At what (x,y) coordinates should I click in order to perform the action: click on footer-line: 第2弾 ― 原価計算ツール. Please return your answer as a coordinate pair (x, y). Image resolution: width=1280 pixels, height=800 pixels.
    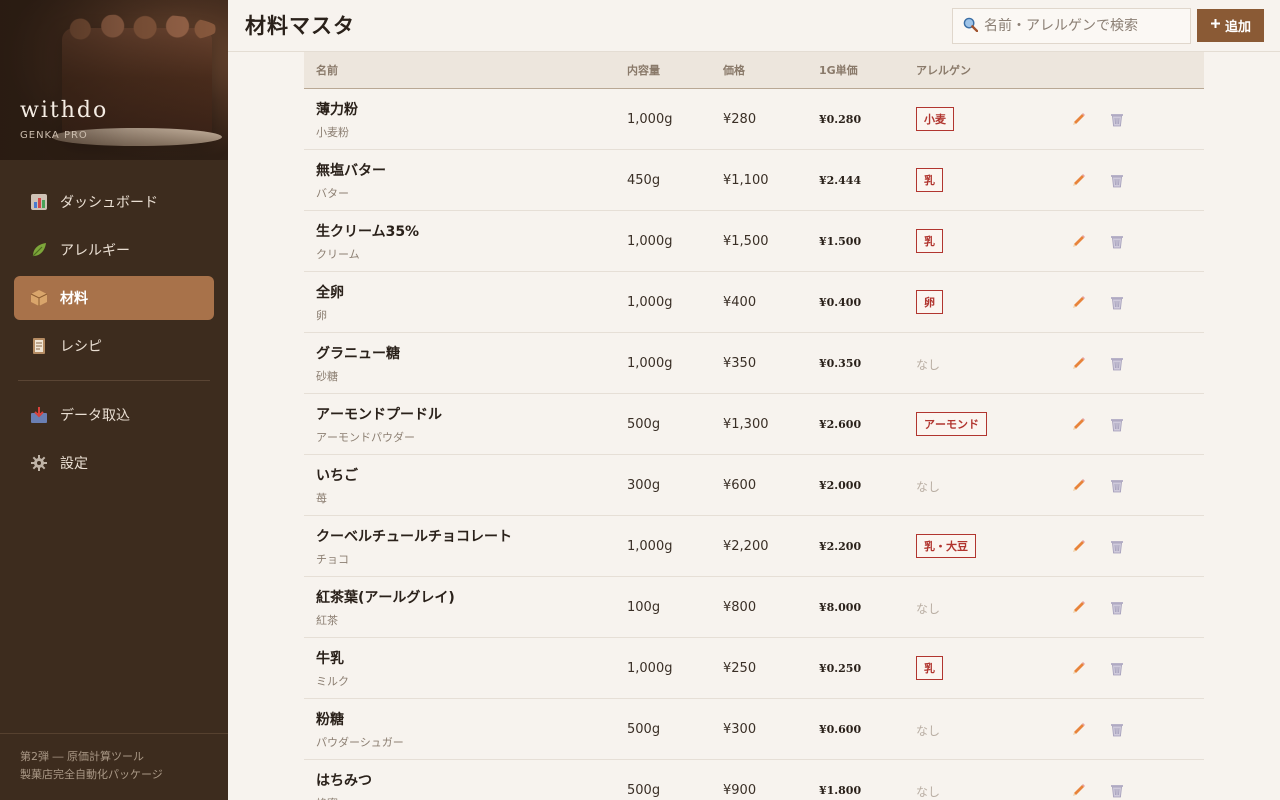
    Looking at the image, I should click on (82, 756).